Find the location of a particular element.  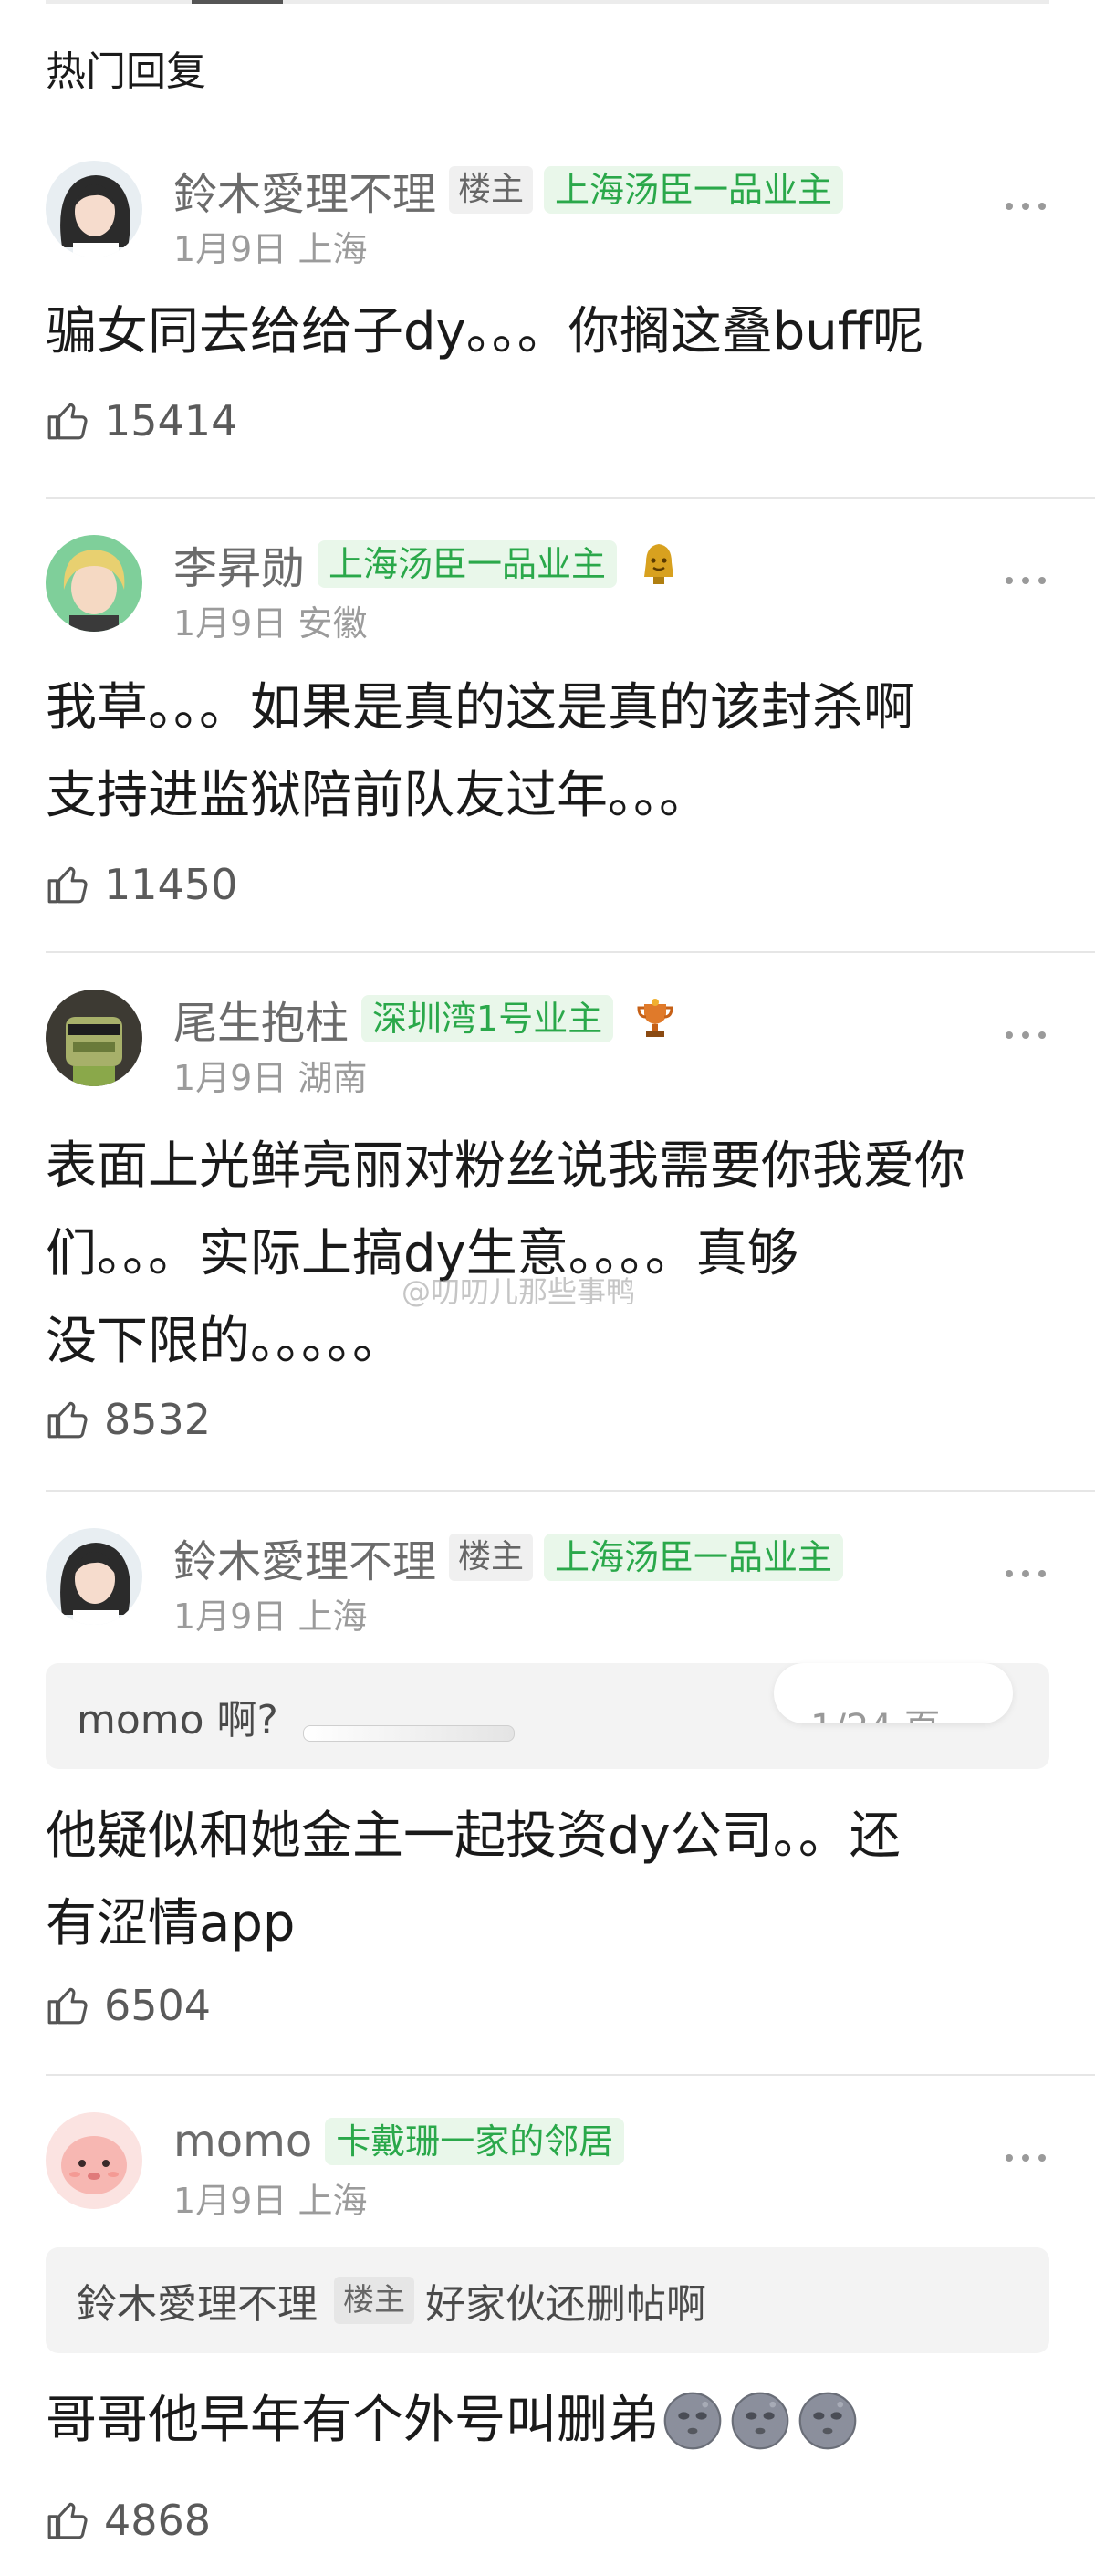

comment-body: 哥哥他早年有个外号叫删弟 is located at coordinates (554, 2421).